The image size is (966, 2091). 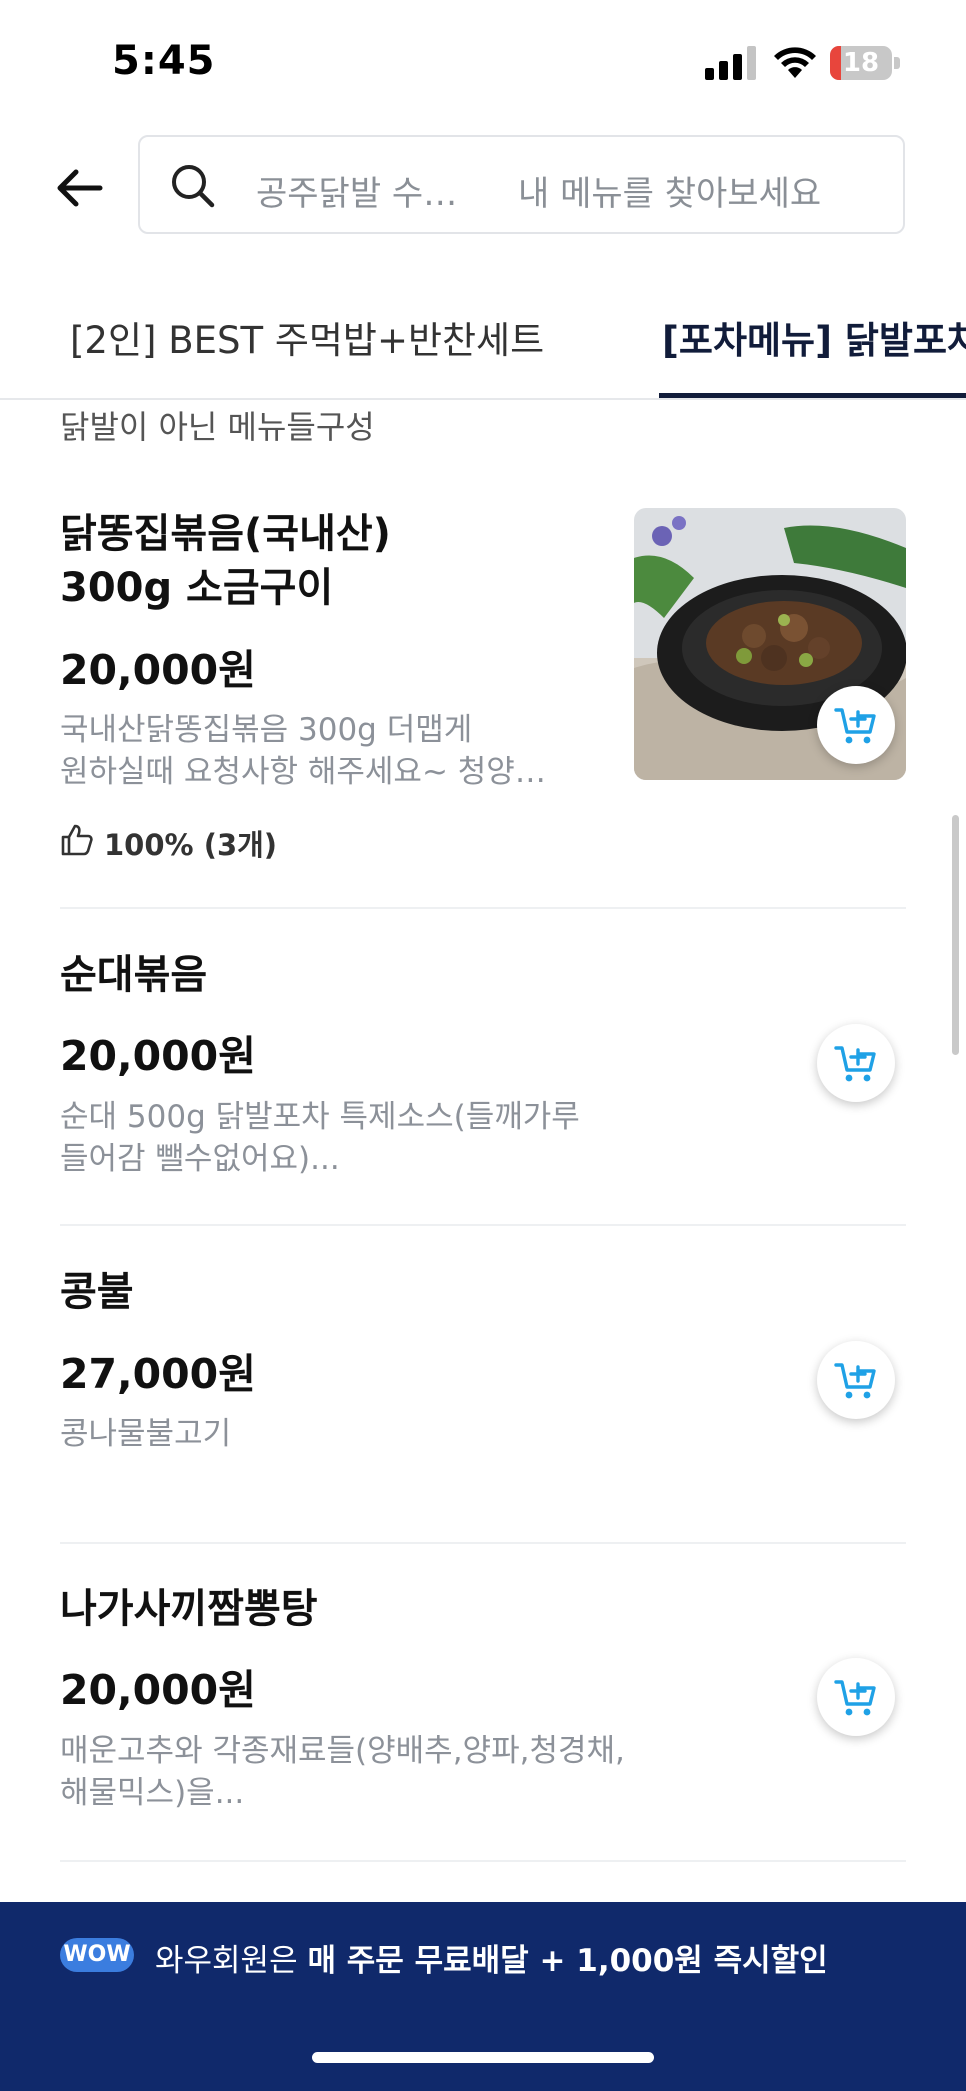 I want to click on item-name-line2: 300g 소금구이, so click(x=197, y=588).